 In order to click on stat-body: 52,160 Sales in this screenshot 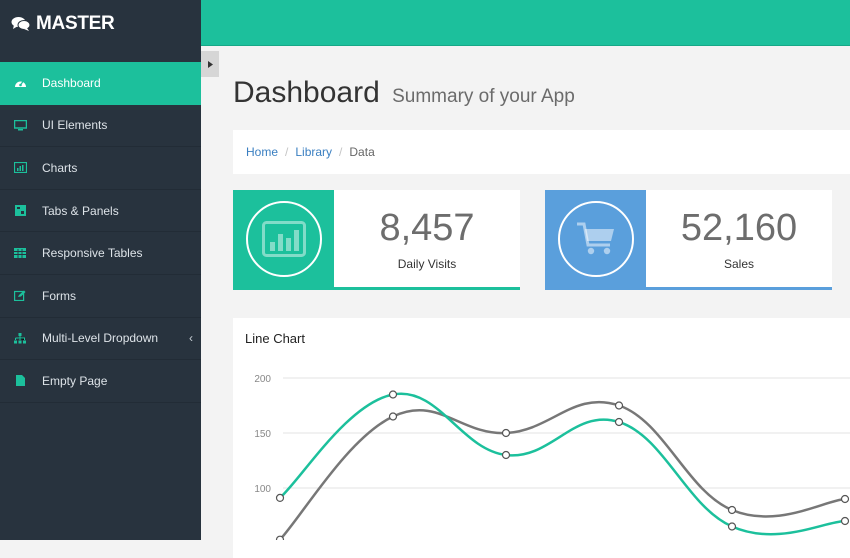, I will do `click(739, 238)`.